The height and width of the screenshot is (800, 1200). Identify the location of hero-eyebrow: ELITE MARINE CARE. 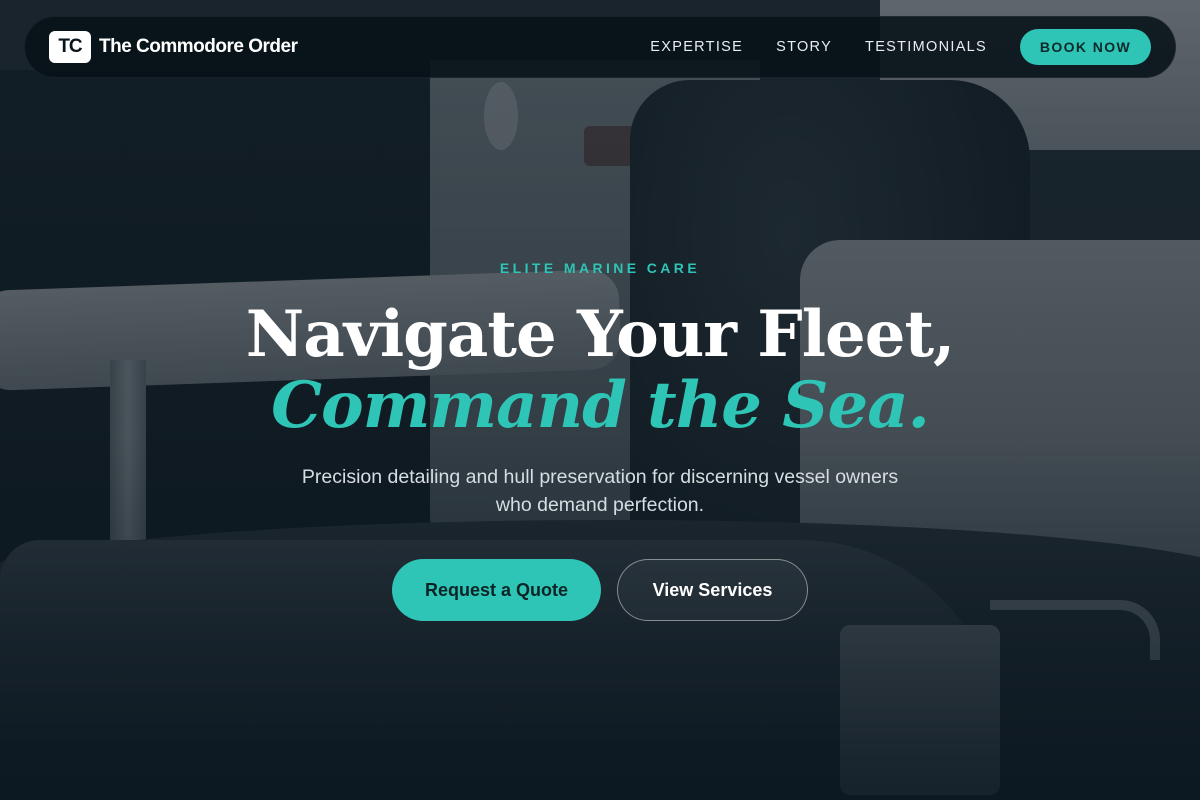
(600, 268).